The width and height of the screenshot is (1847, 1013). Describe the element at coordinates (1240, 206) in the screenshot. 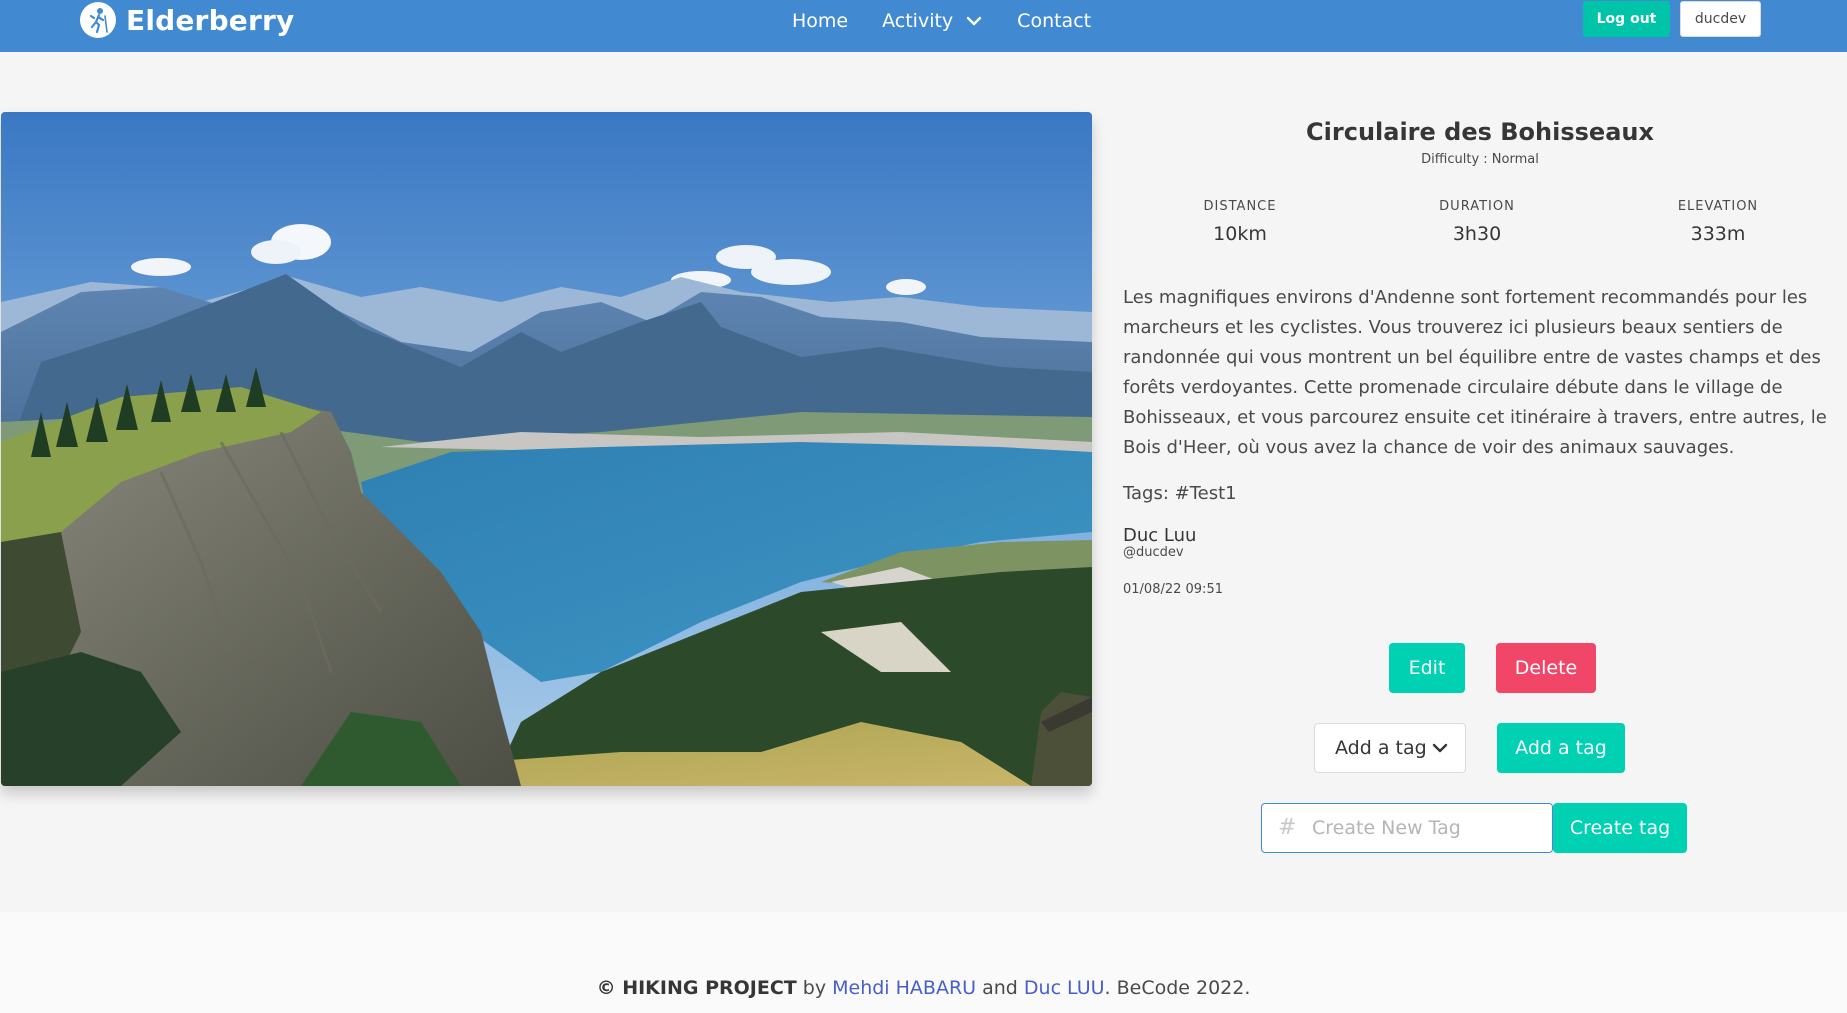

I see `stat-distance-label: DISTANCE` at that location.